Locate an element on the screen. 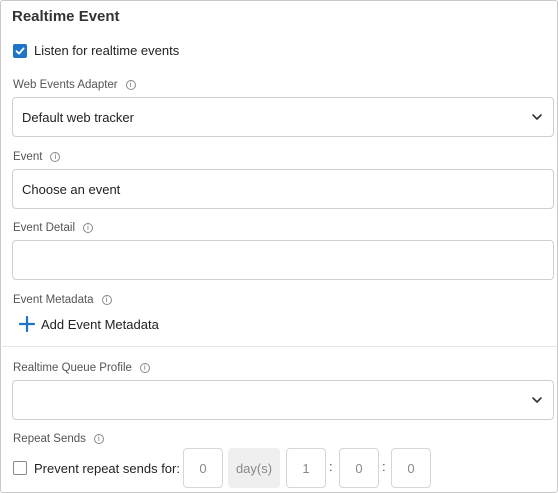  event-metadata-label: Event Metadata is located at coordinates (53, 300).